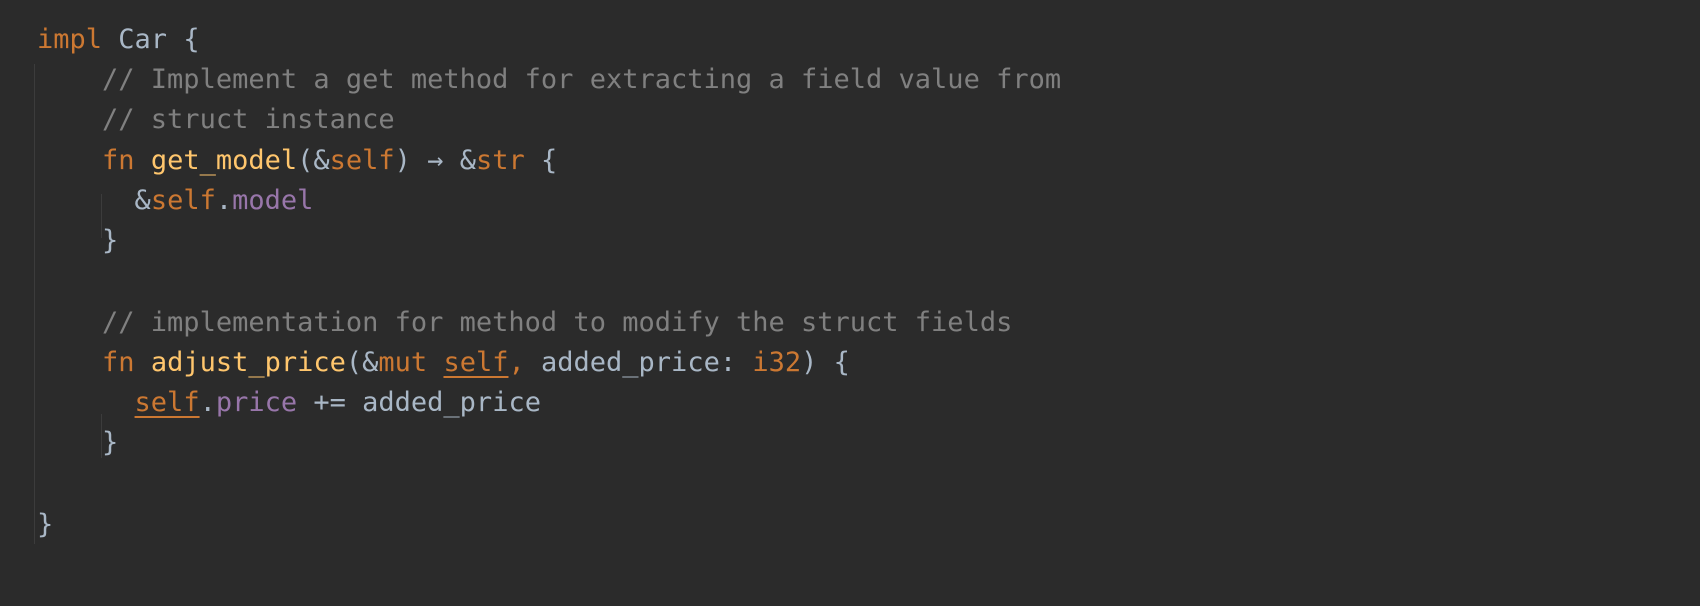  Describe the element at coordinates (273, 200) in the screenshot. I see `field-name: model` at that location.